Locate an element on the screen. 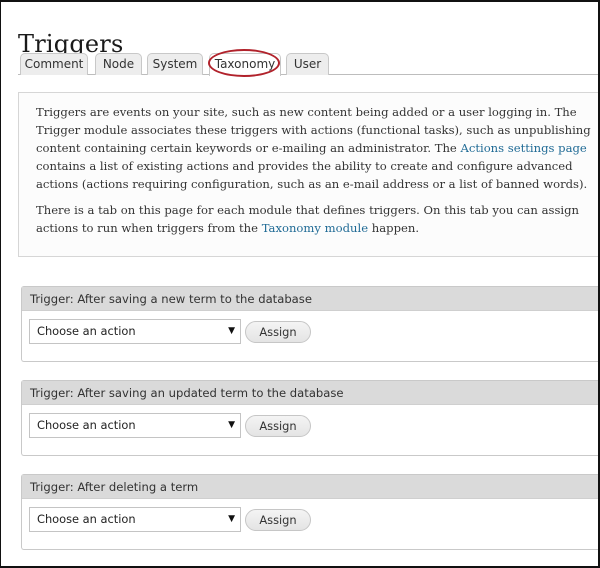 This screenshot has width=600, height=568. help-text: happen. is located at coordinates (393, 228).